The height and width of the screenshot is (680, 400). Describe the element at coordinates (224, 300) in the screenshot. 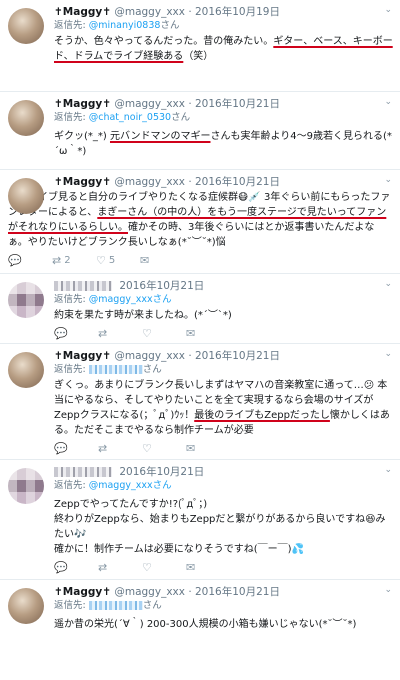

I see `reply-context: 返信先: @maggy_xxxさん` at that location.